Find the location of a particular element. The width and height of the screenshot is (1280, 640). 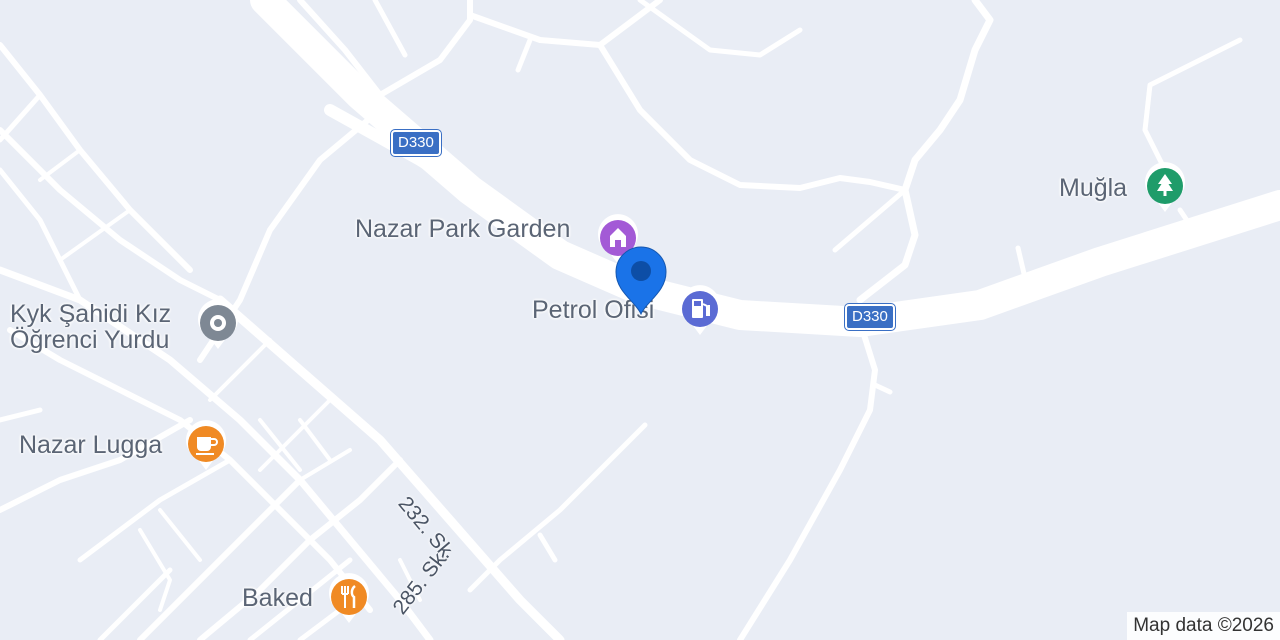

poi-nazar-park-garden: Nazar Park Garden is located at coordinates (462, 229).